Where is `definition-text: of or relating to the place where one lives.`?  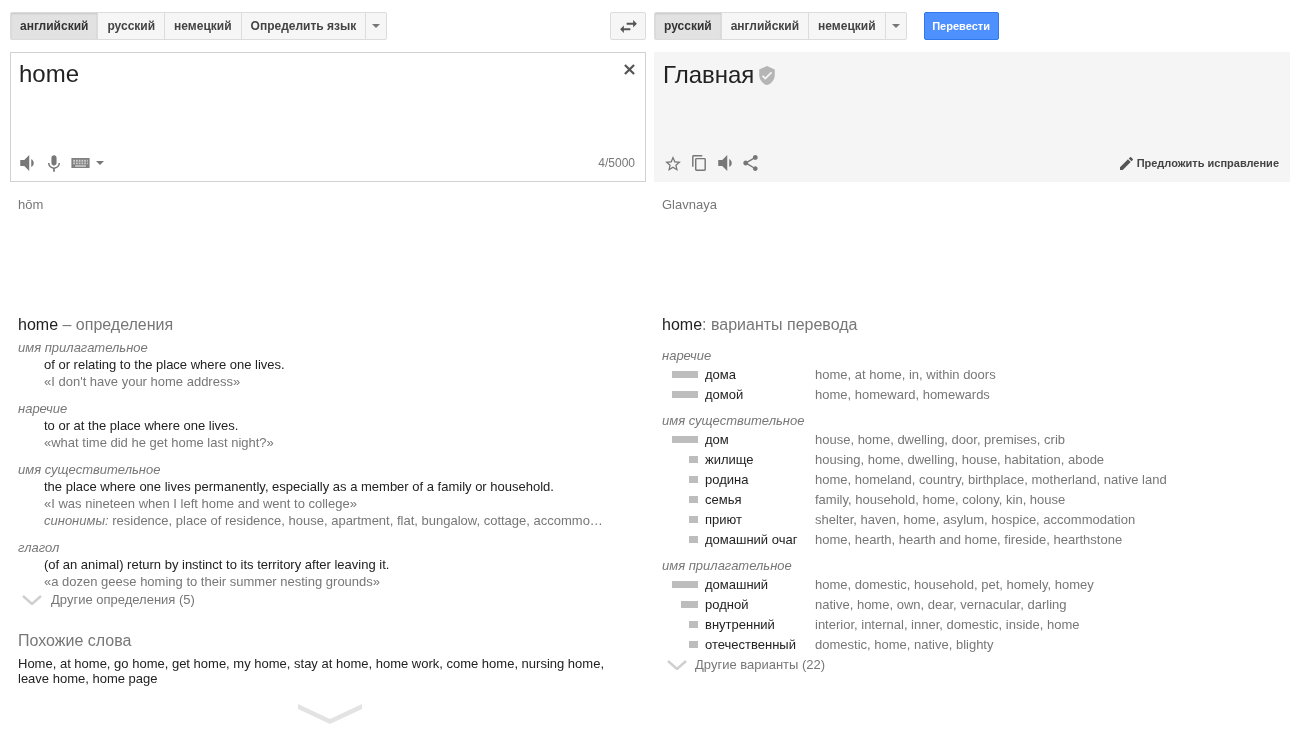
definition-text: of or relating to the place where one lives. is located at coordinates (164, 364).